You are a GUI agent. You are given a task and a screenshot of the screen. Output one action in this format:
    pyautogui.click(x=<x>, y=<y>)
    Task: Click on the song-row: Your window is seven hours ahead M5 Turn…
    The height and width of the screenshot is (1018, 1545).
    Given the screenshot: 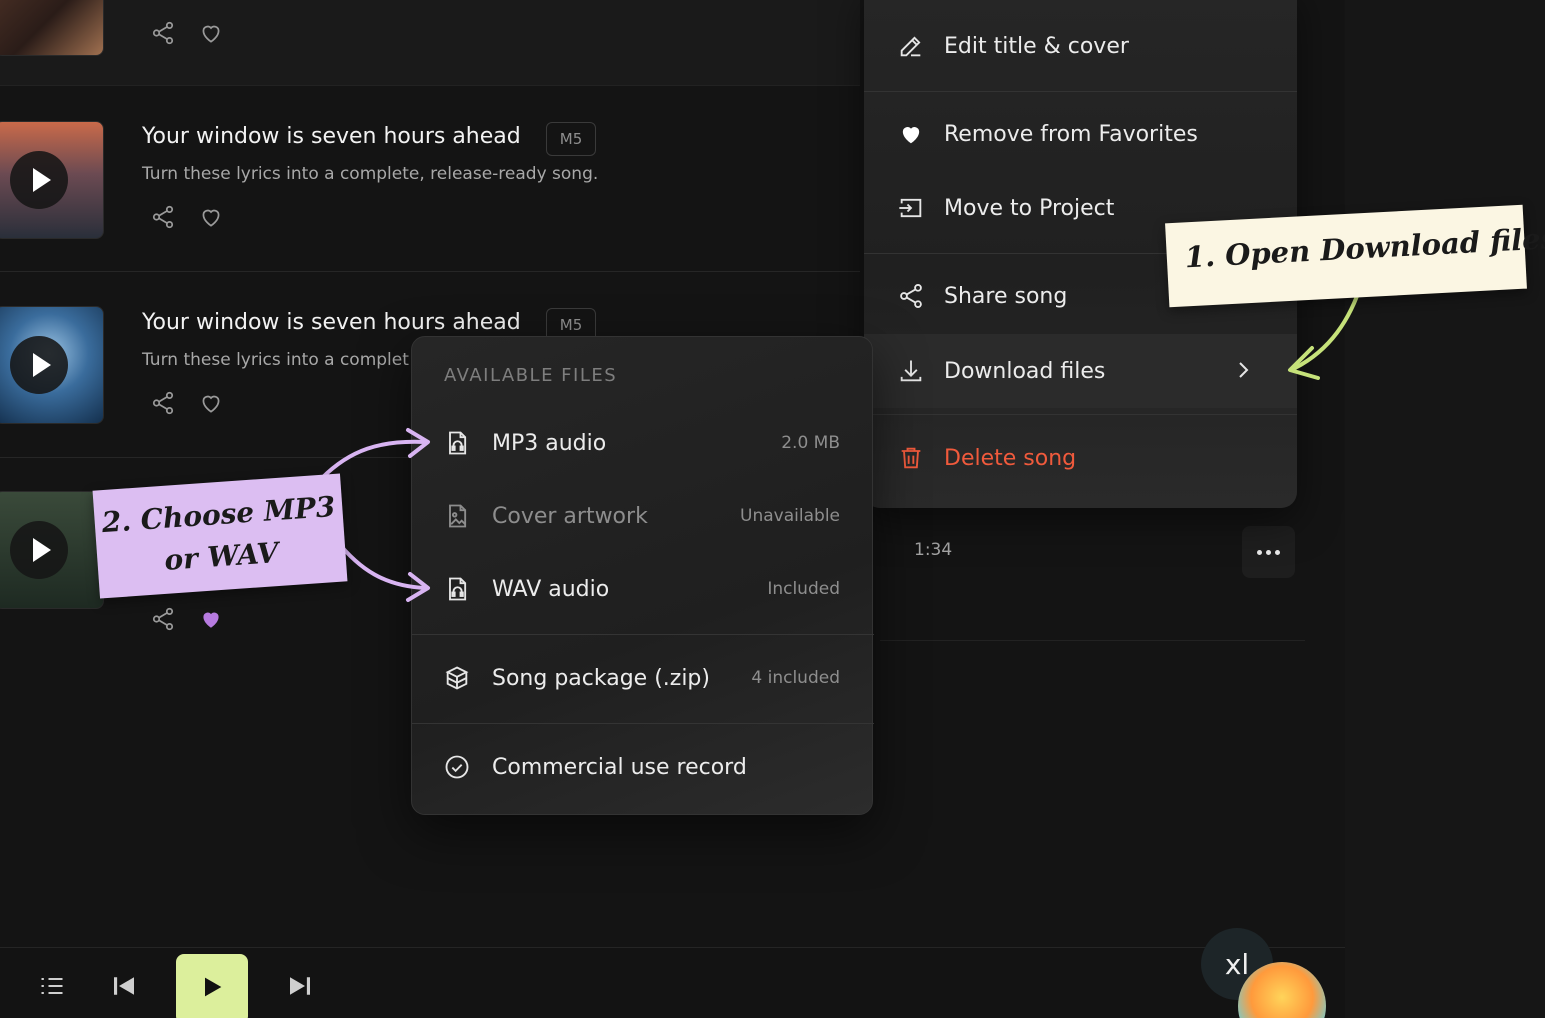 What is the action you would take?
    pyautogui.click(x=430, y=179)
    